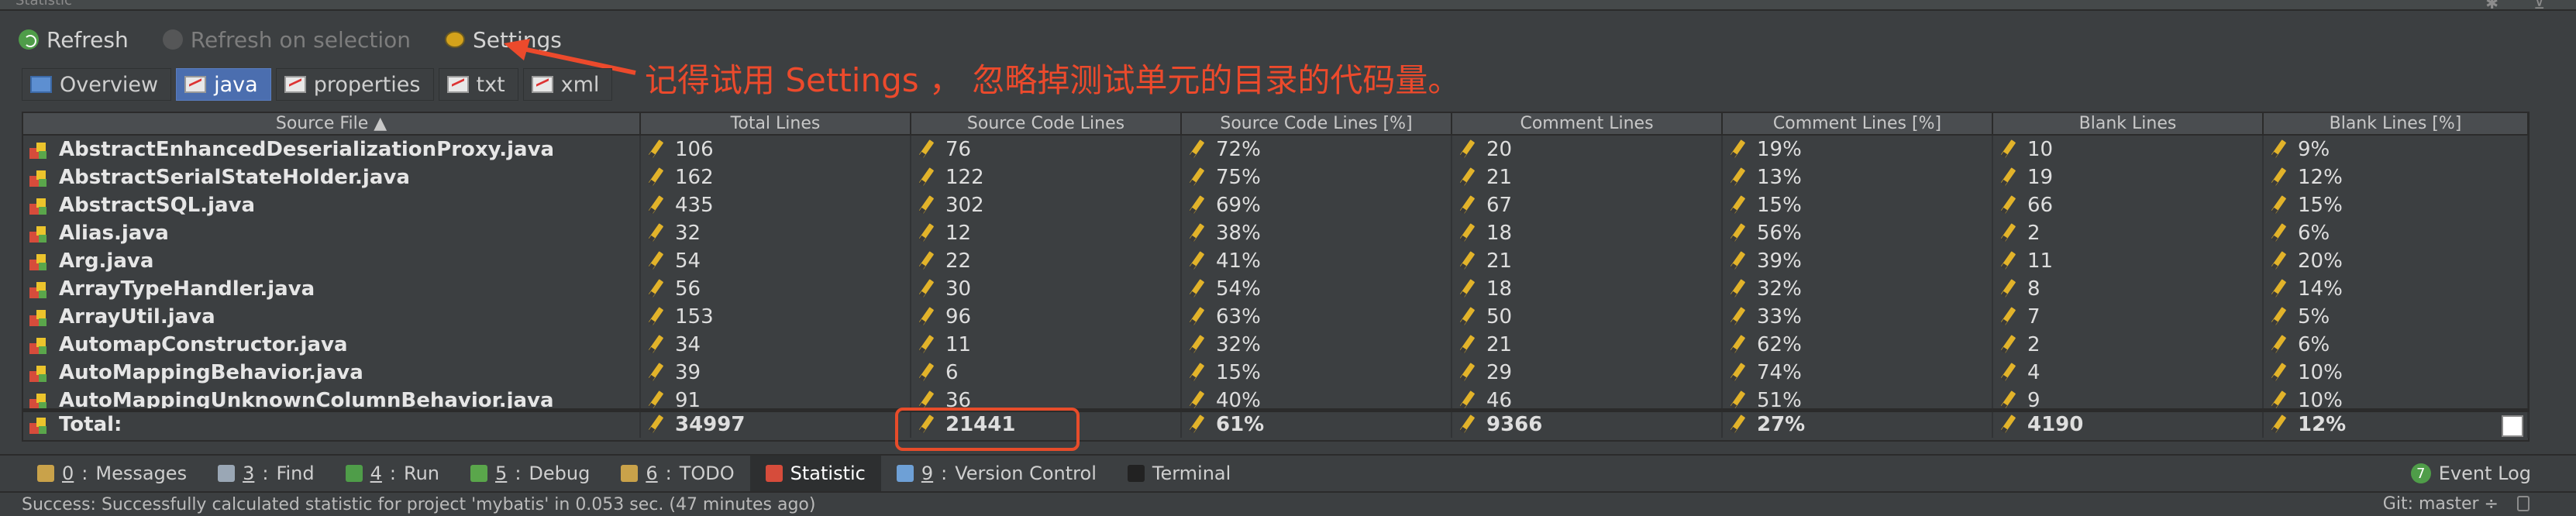  What do you see at coordinates (2470, 473) in the screenshot?
I see `event-log-button: 7 Event Log` at bounding box center [2470, 473].